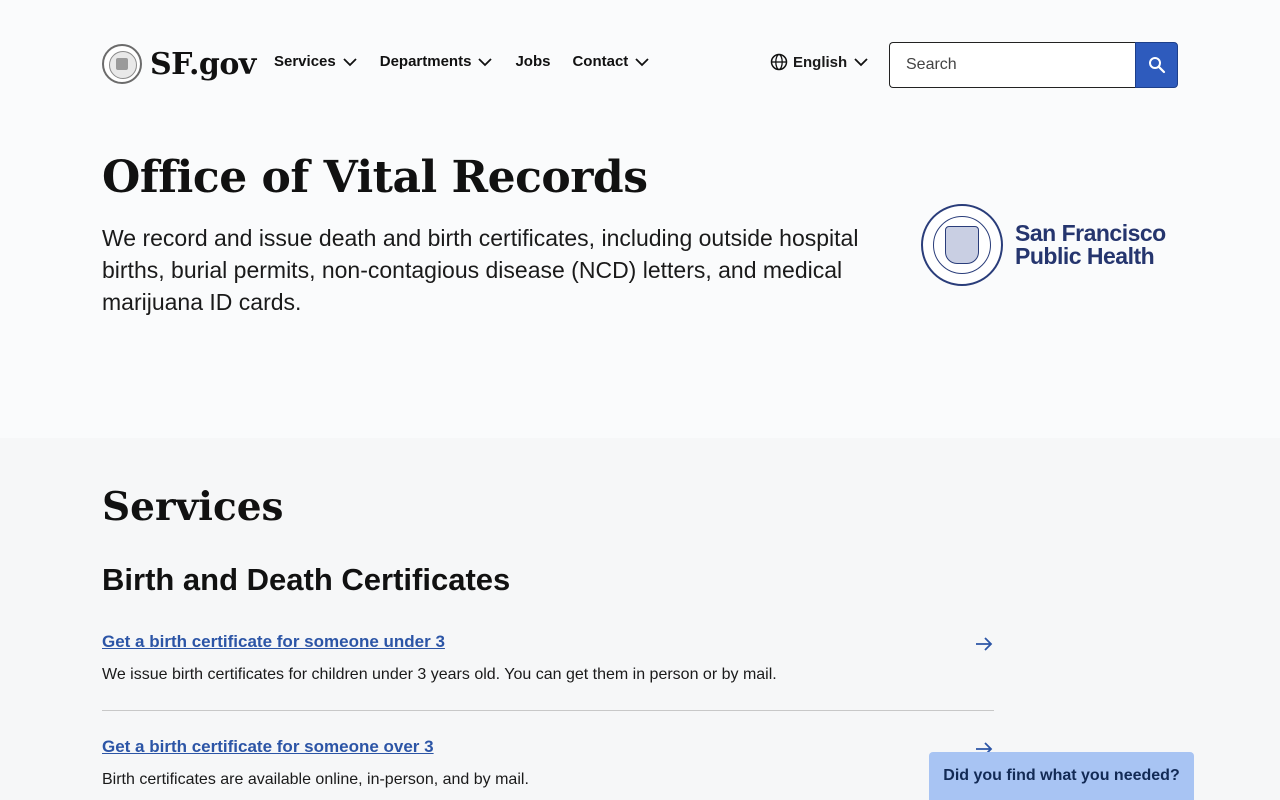 The width and height of the screenshot is (1280, 800). Describe the element at coordinates (375, 177) in the screenshot. I see `page-title: Office of Vital Records` at that location.